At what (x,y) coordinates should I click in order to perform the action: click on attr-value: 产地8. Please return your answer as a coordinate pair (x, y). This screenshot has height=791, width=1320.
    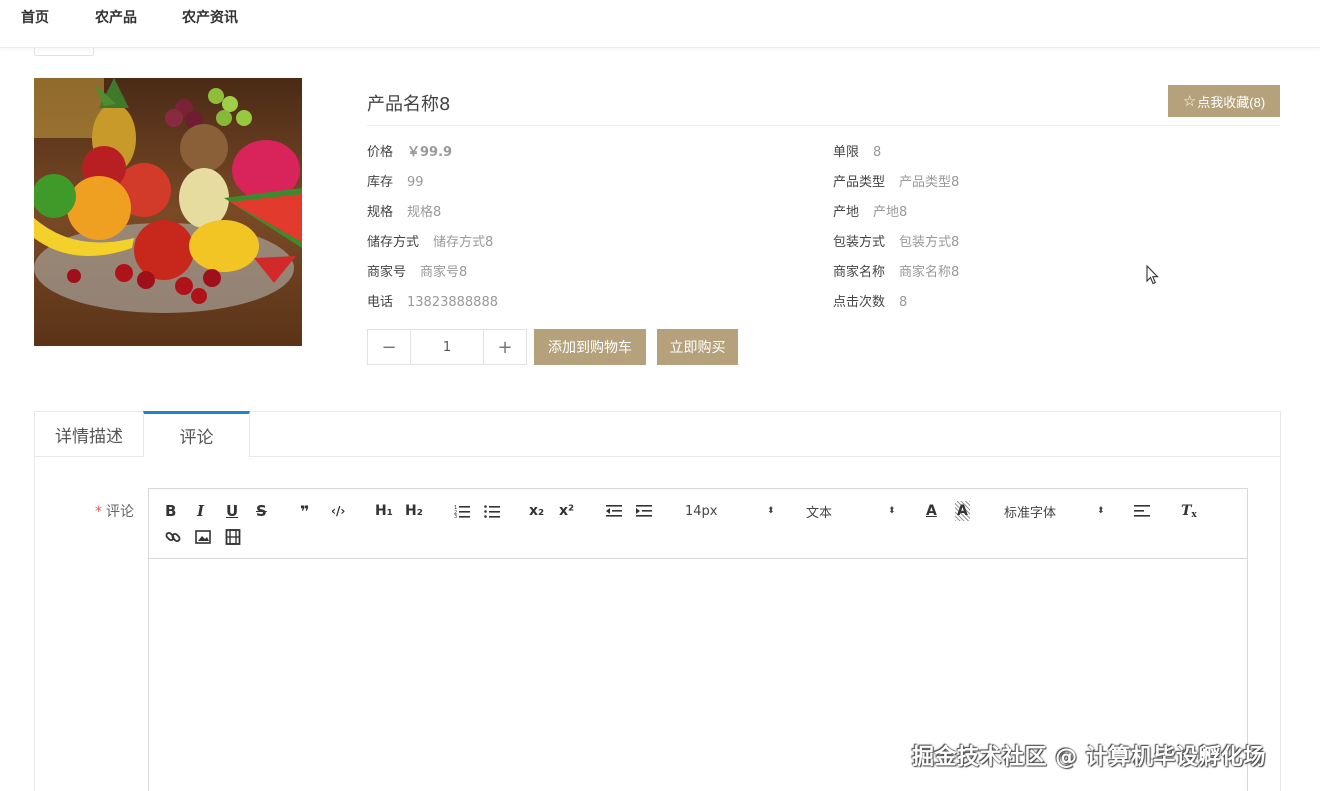
    Looking at the image, I should click on (890, 212).